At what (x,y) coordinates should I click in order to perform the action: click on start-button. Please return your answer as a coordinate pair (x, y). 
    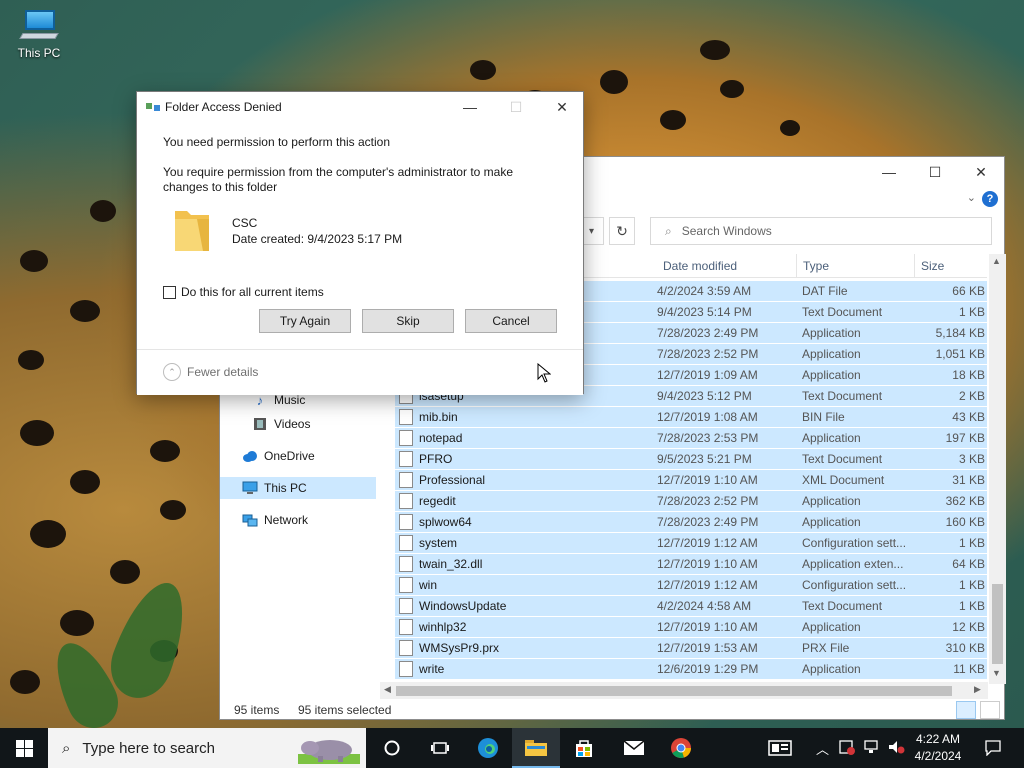
    Looking at the image, I should click on (24, 748).